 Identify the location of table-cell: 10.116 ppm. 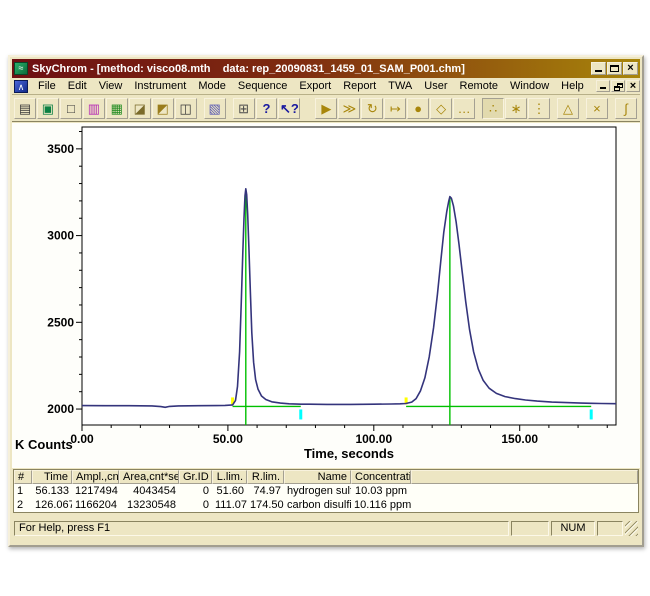
(382, 505).